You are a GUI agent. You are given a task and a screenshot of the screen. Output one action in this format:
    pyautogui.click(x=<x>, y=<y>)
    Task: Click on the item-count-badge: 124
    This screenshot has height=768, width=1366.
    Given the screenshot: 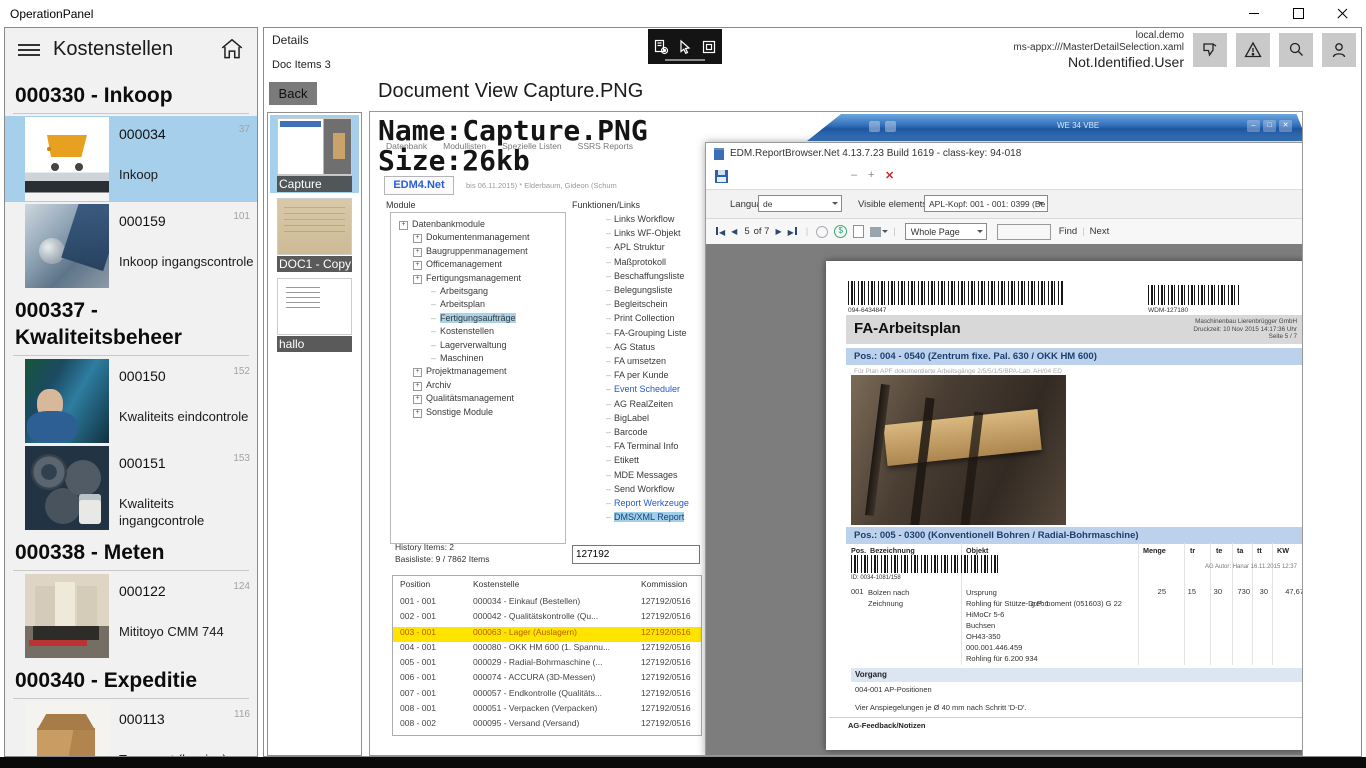 What is the action you would take?
    pyautogui.click(x=241, y=586)
    